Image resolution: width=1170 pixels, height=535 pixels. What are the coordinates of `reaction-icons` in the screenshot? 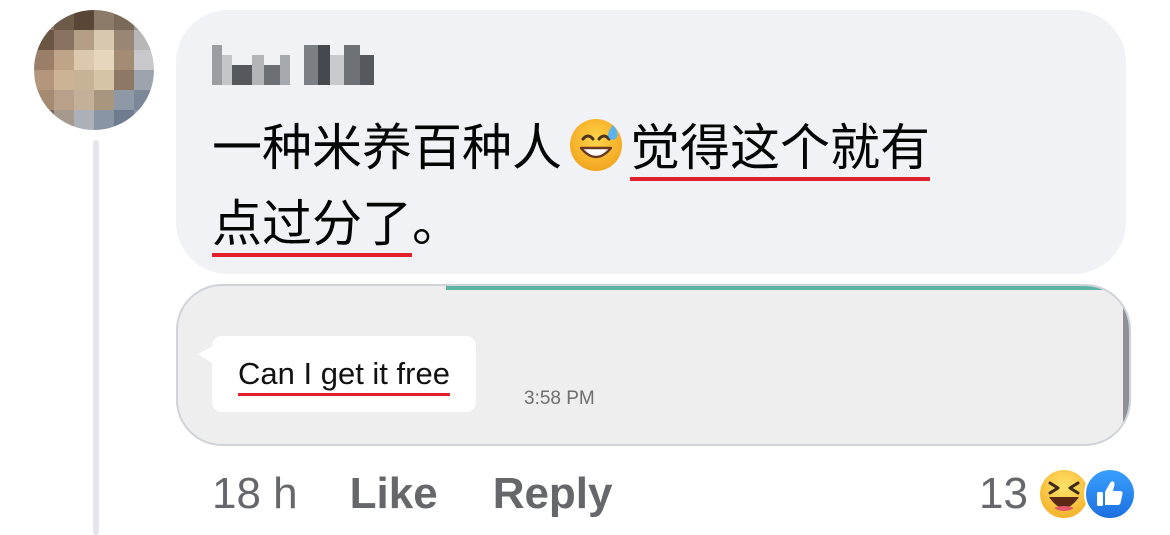 It's located at (1087, 494).